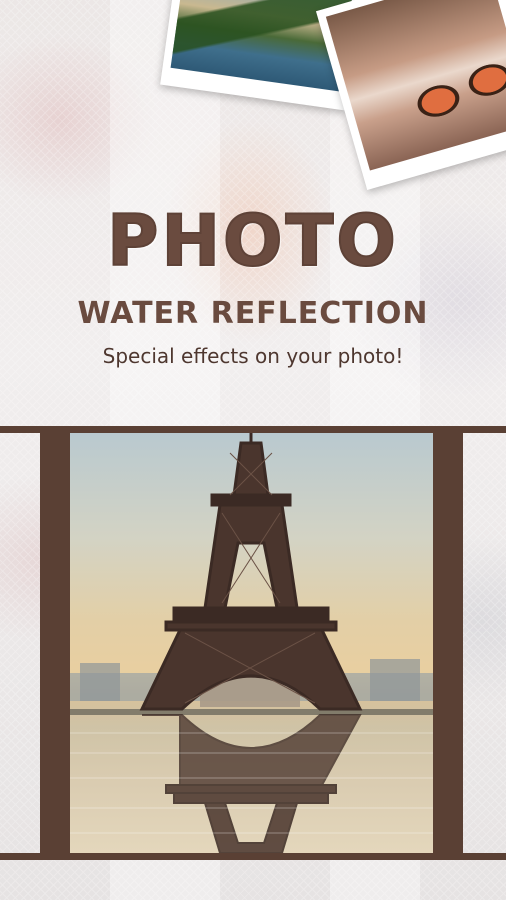 This screenshot has height=900, width=506. What do you see at coordinates (252, 241) in the screenshot?
I see `headline-title: PHOTO` at bounding box center [252, 241].